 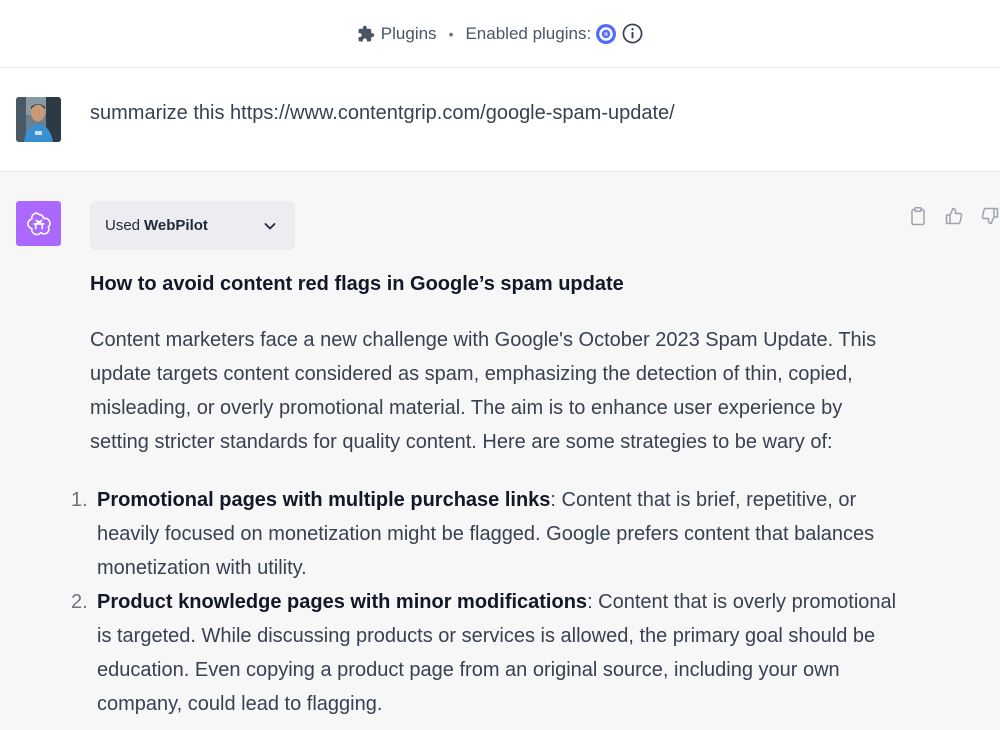 I want to click on clipboard-icon, so click(x=918, y=216).